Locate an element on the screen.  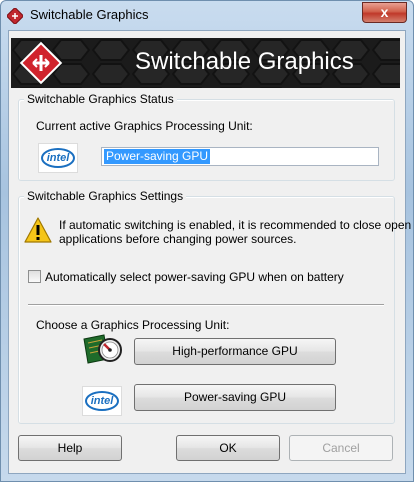
switchable-graphics-logo-icon is located at coordinates (41, 63).